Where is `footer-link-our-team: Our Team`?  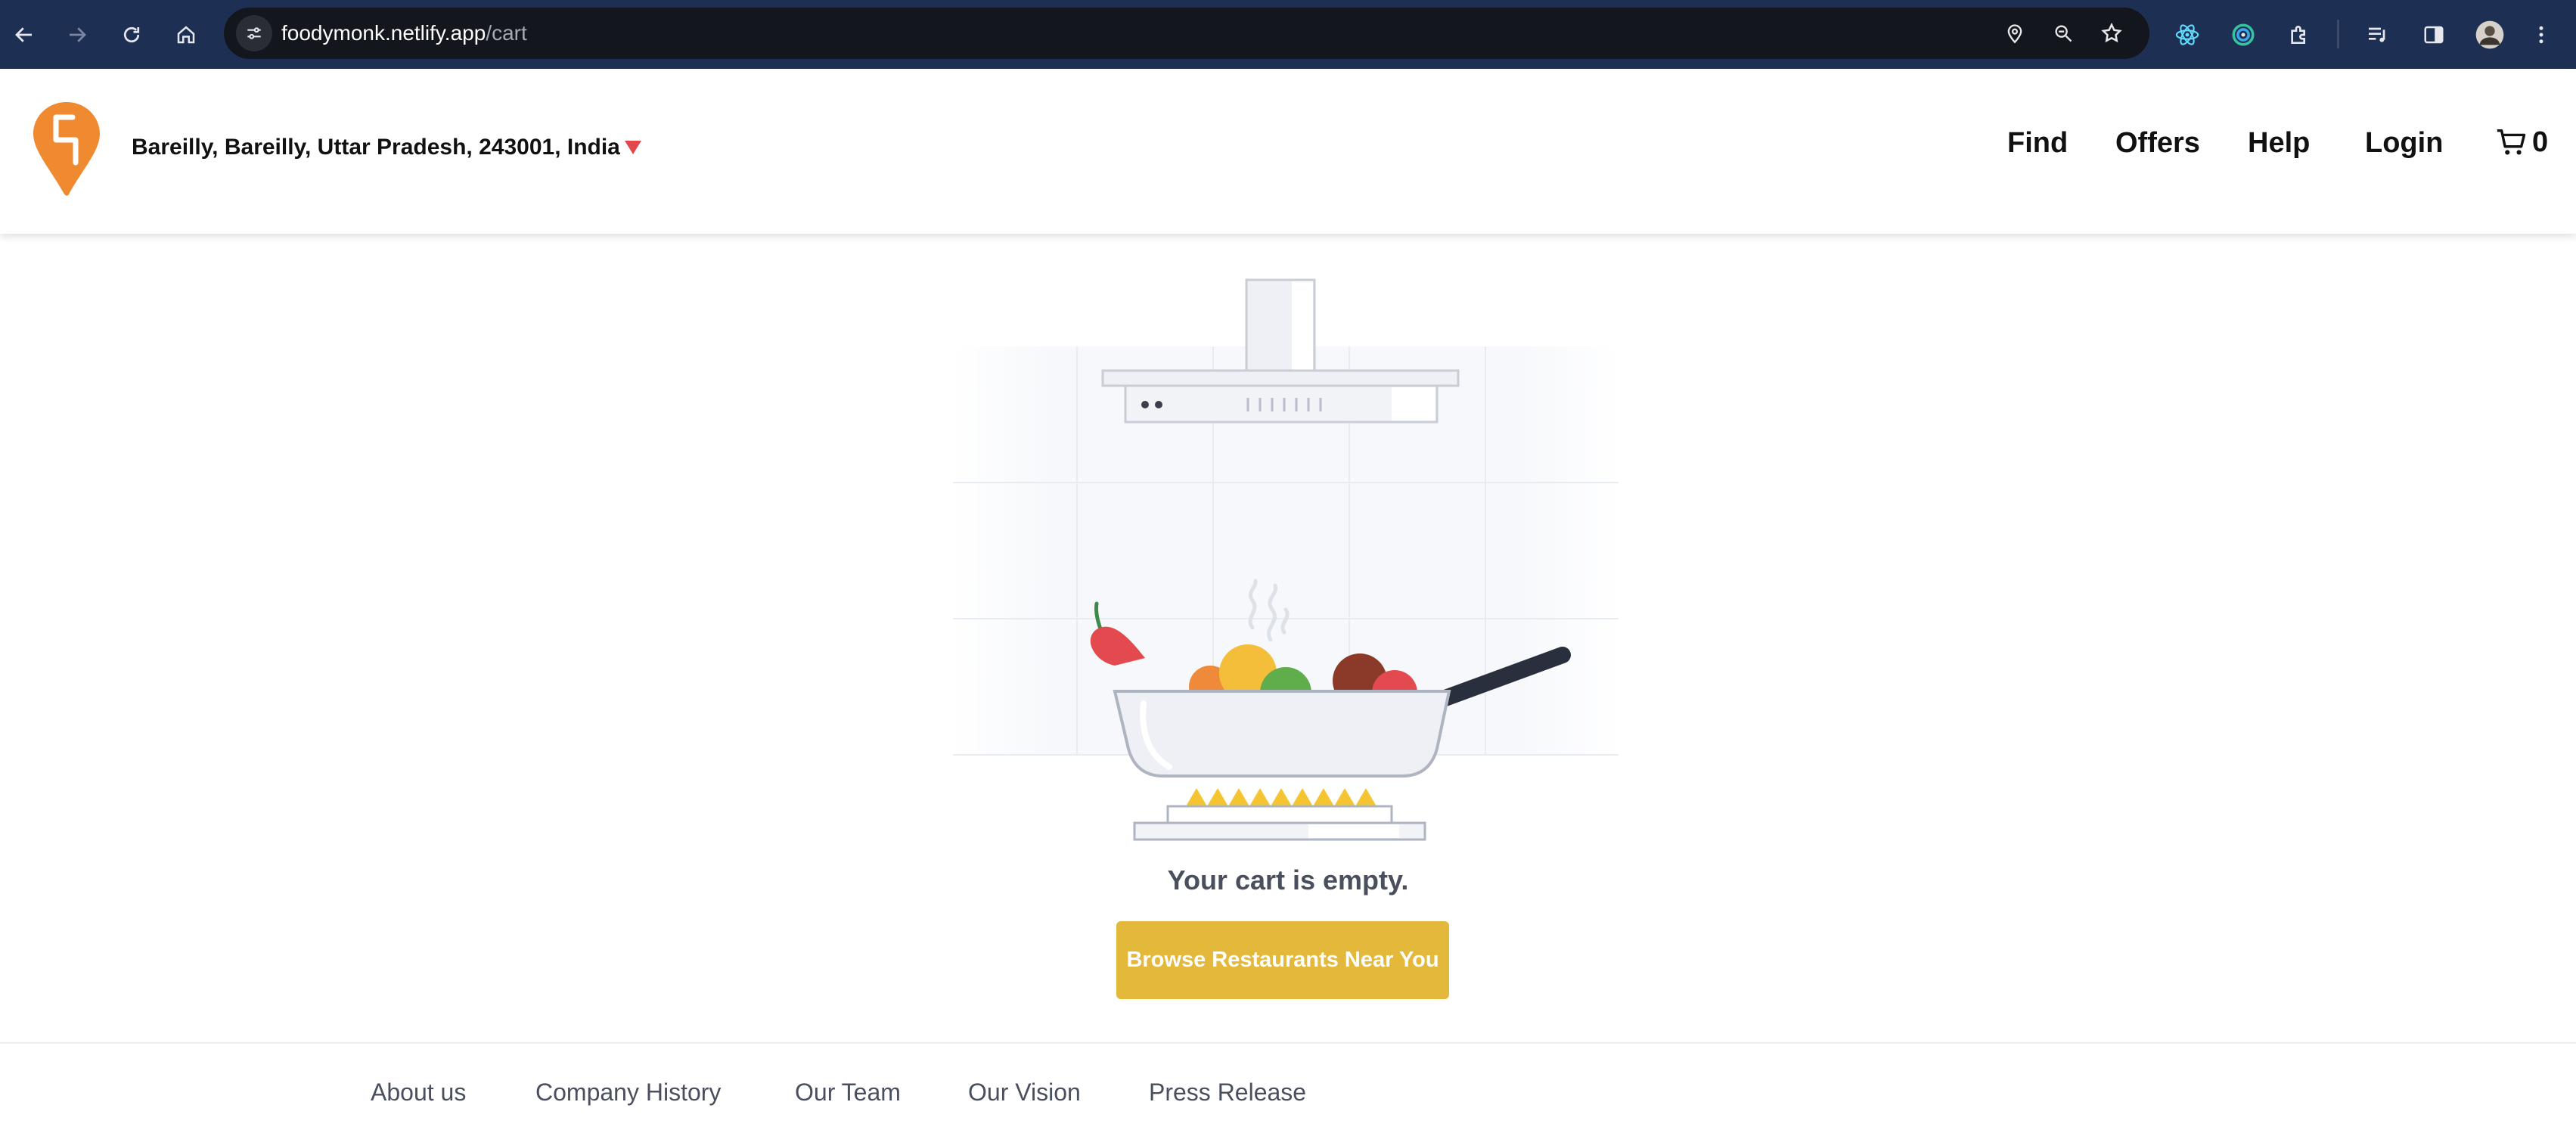 footer-link-our-team: Our Team is located at coordinates (848, 1093).